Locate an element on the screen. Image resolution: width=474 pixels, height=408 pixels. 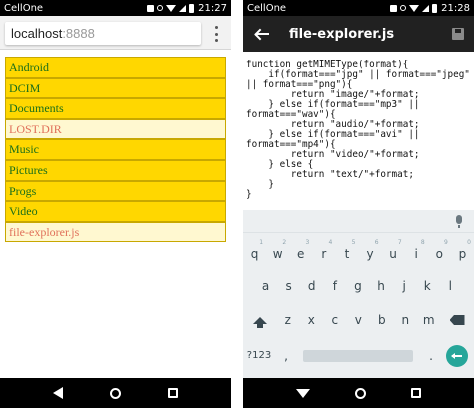
key-z: z is located at coordinates (288, 320).